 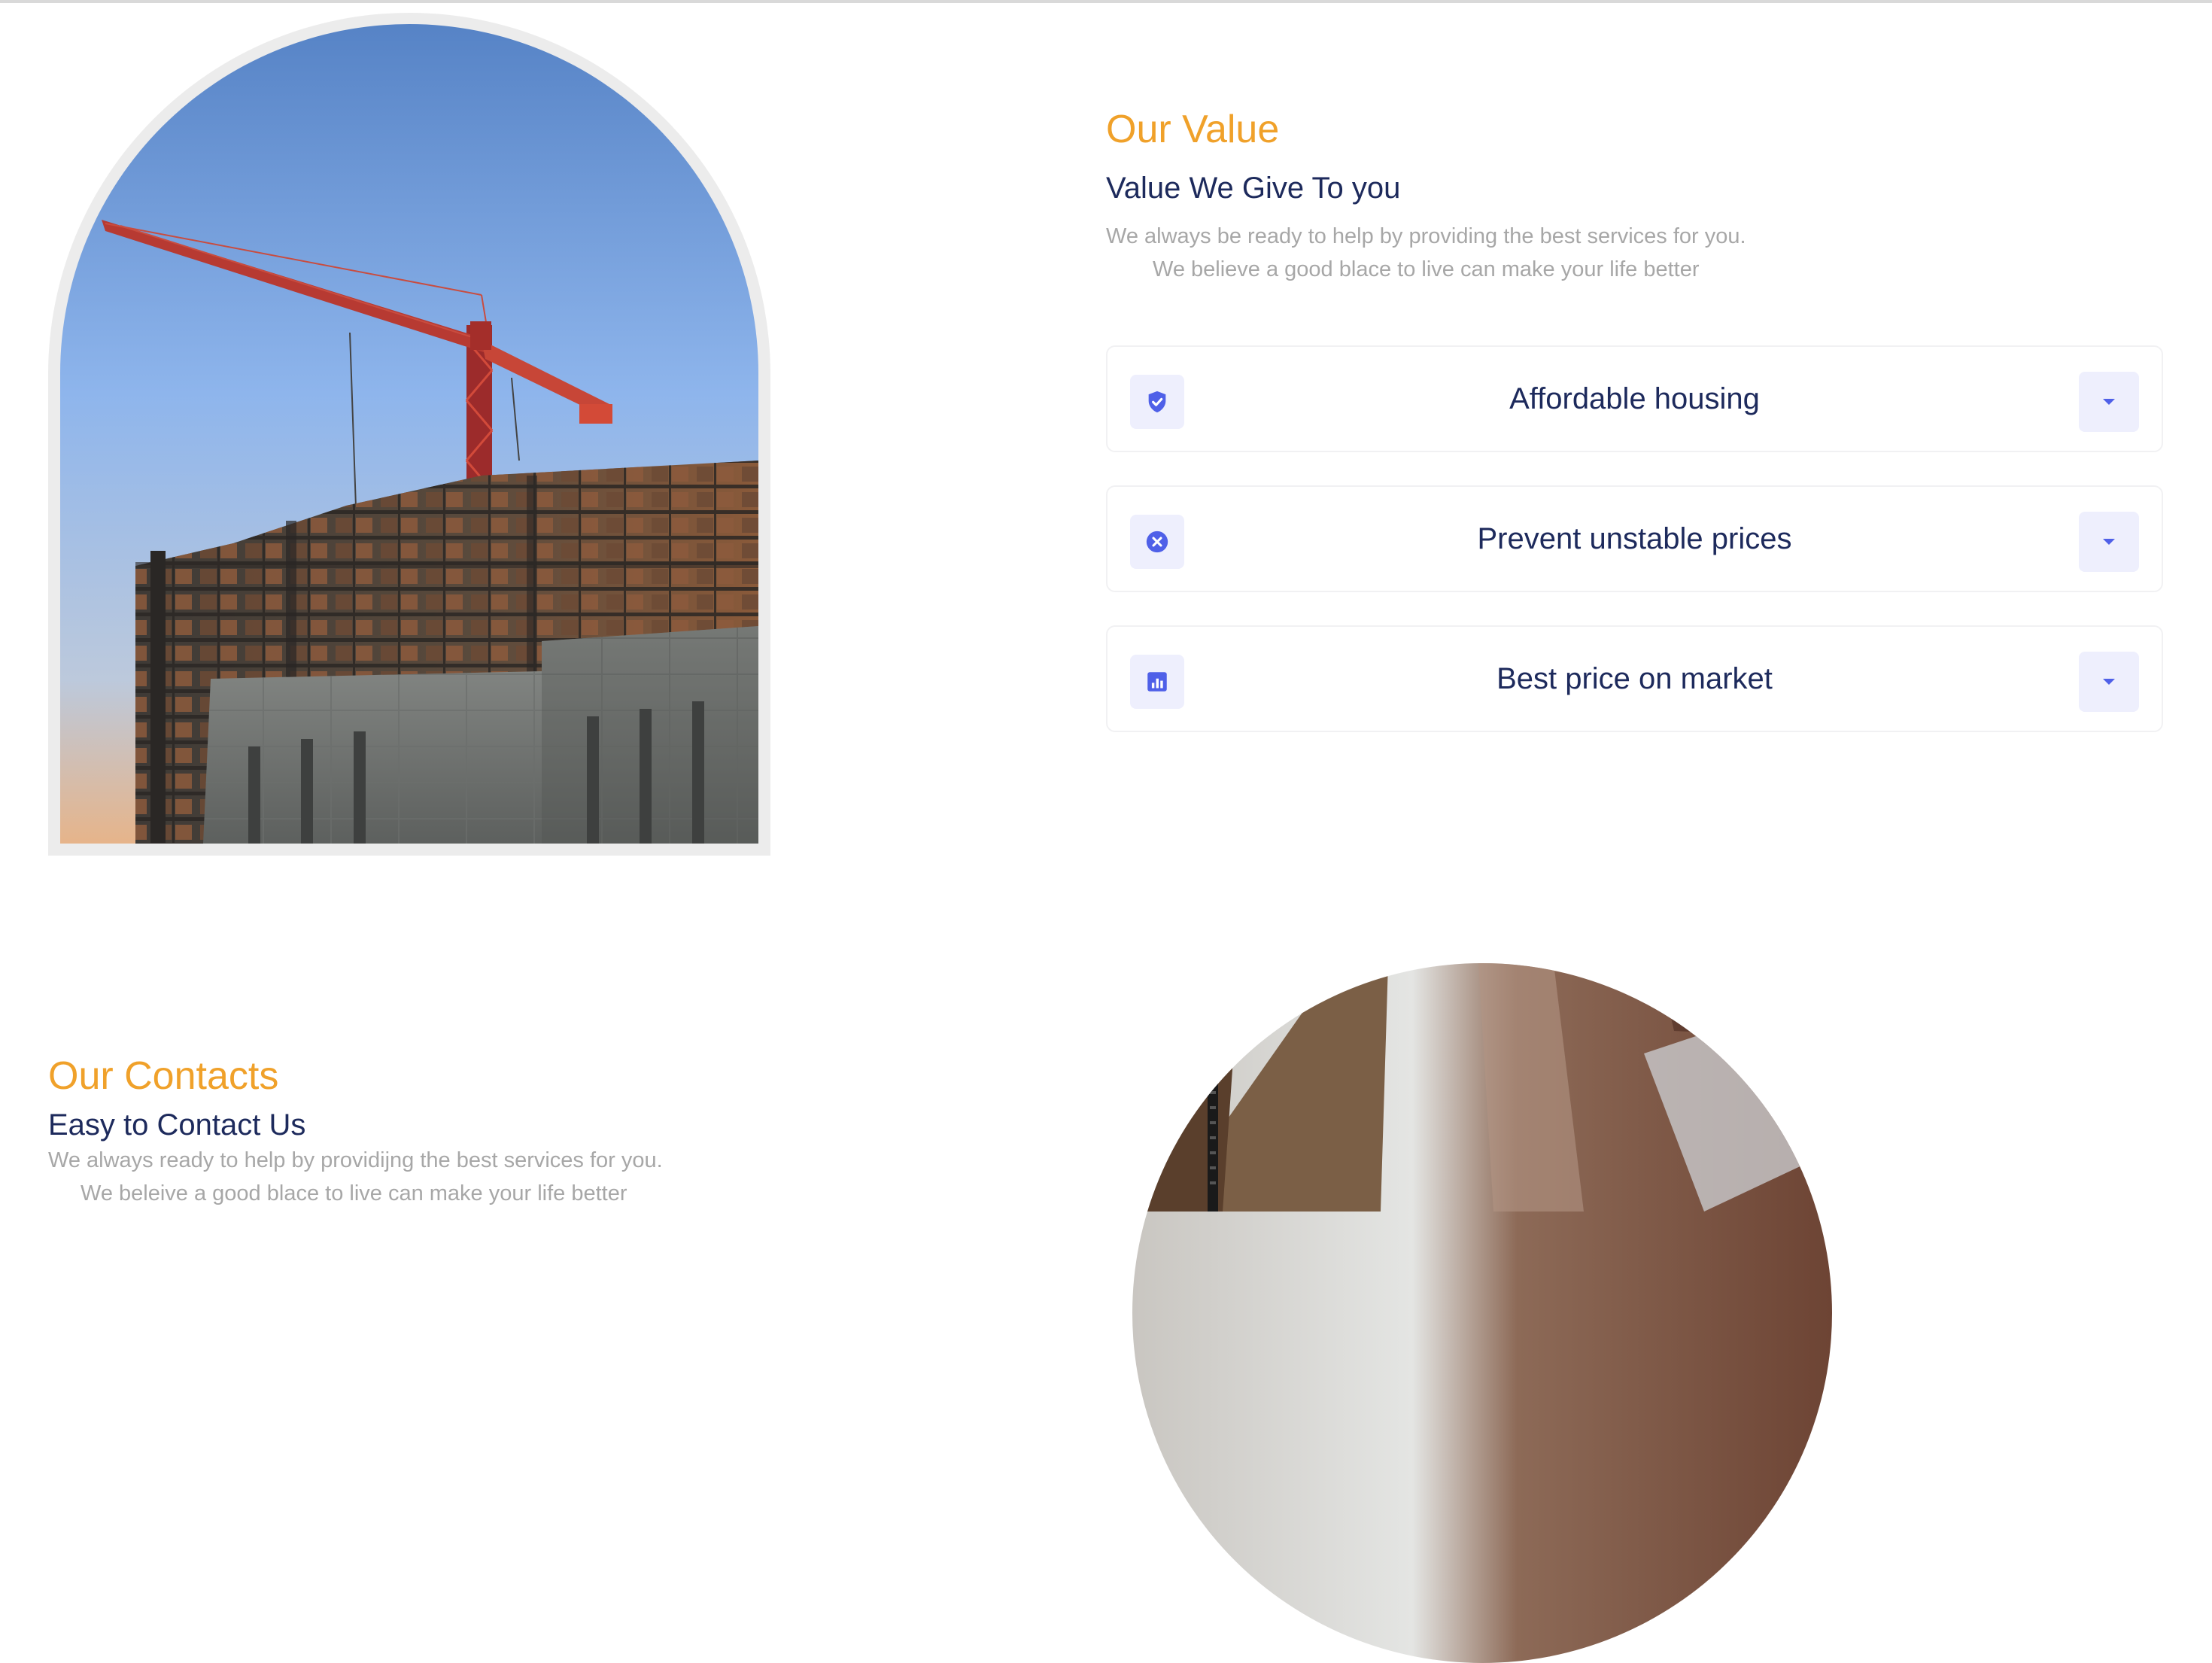 What do you see at coordinates (1253, 188) in the screenshot?
I see `value-heading: Value We Give To you` at bounding box center [1253, 188].